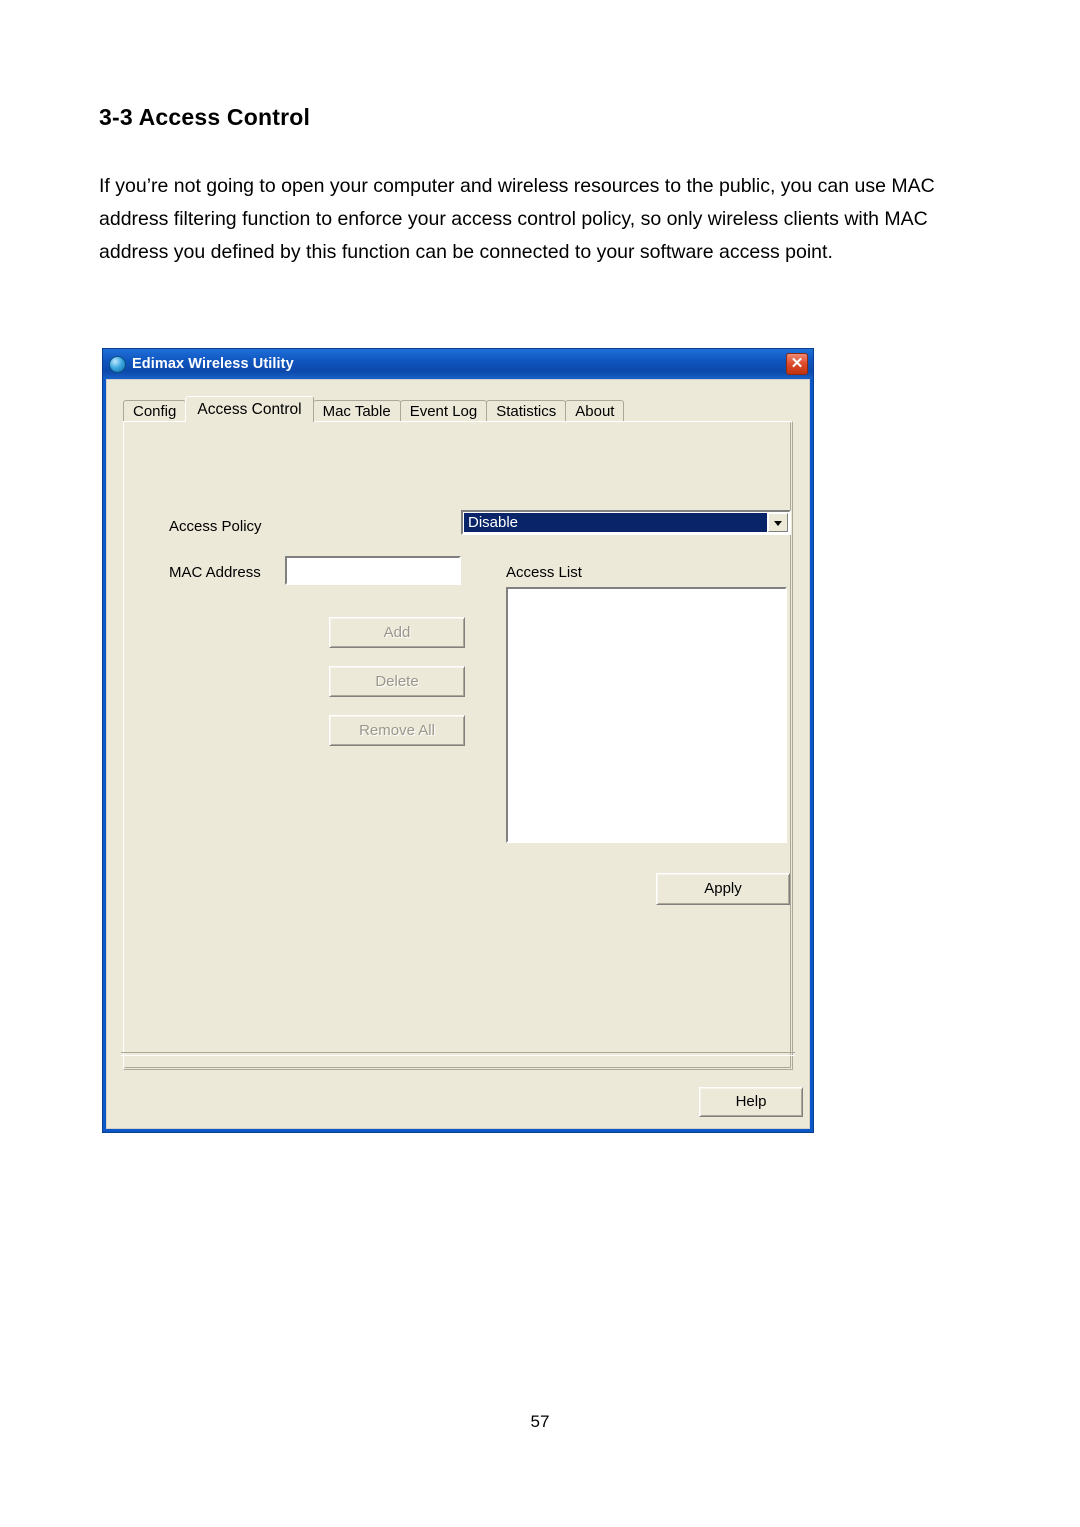  I want to click on access-policy-select: Disable, so click(626, 522).